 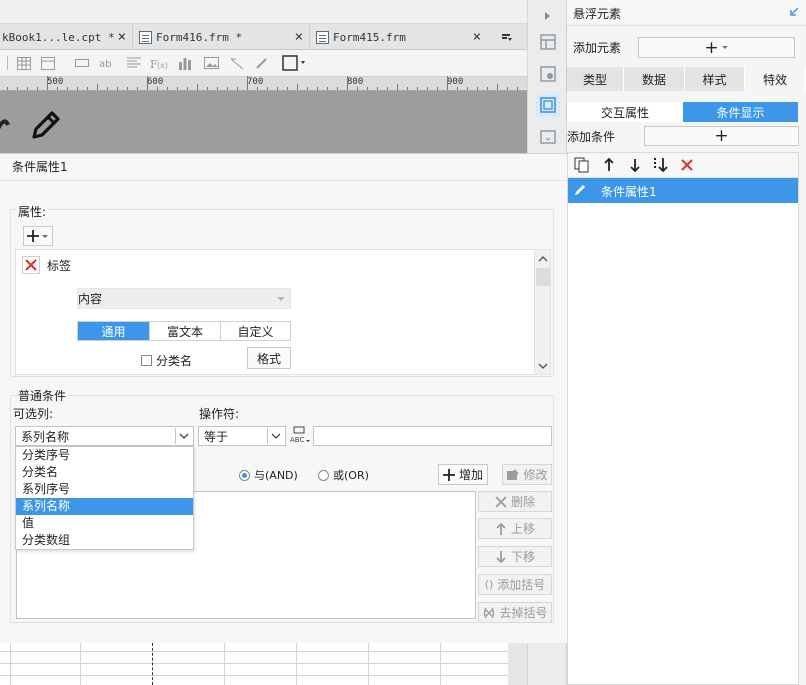 What do you see at coordinates (32, 211) in the screenshot?
I see `attributes-label: 属性:` at bounding box center [32, 211].